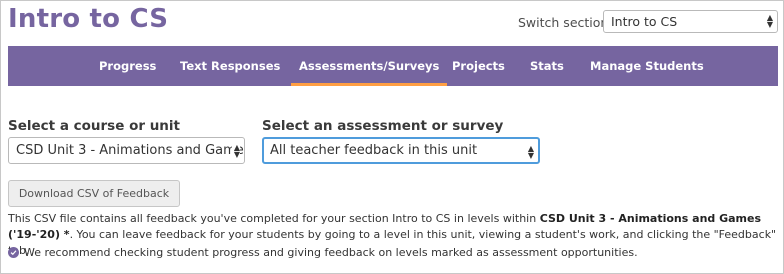 Image resolution: width=784 pixels, height=274 pixels. Describe the element at coordinates (127, 66) in the screenshot. I see `tab-progress: Progress` at that location.